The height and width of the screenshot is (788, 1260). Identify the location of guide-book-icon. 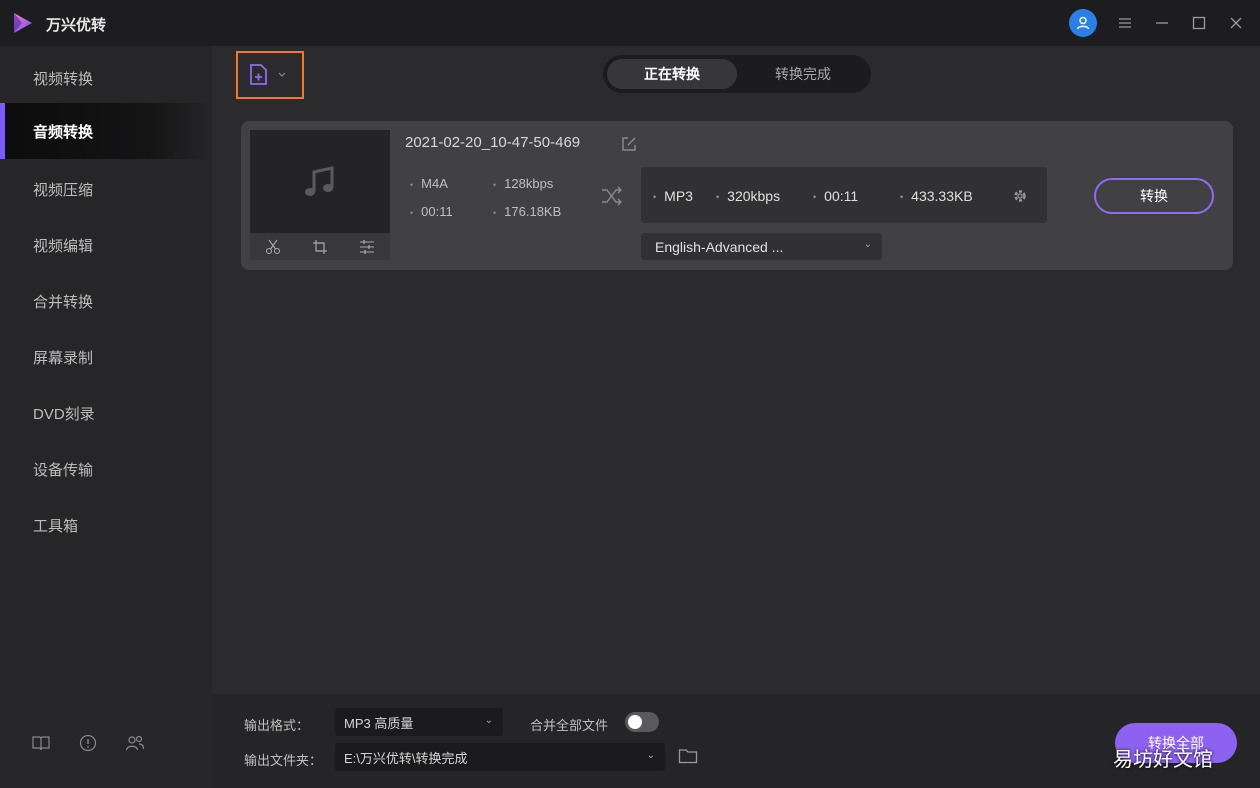
(41, 743).